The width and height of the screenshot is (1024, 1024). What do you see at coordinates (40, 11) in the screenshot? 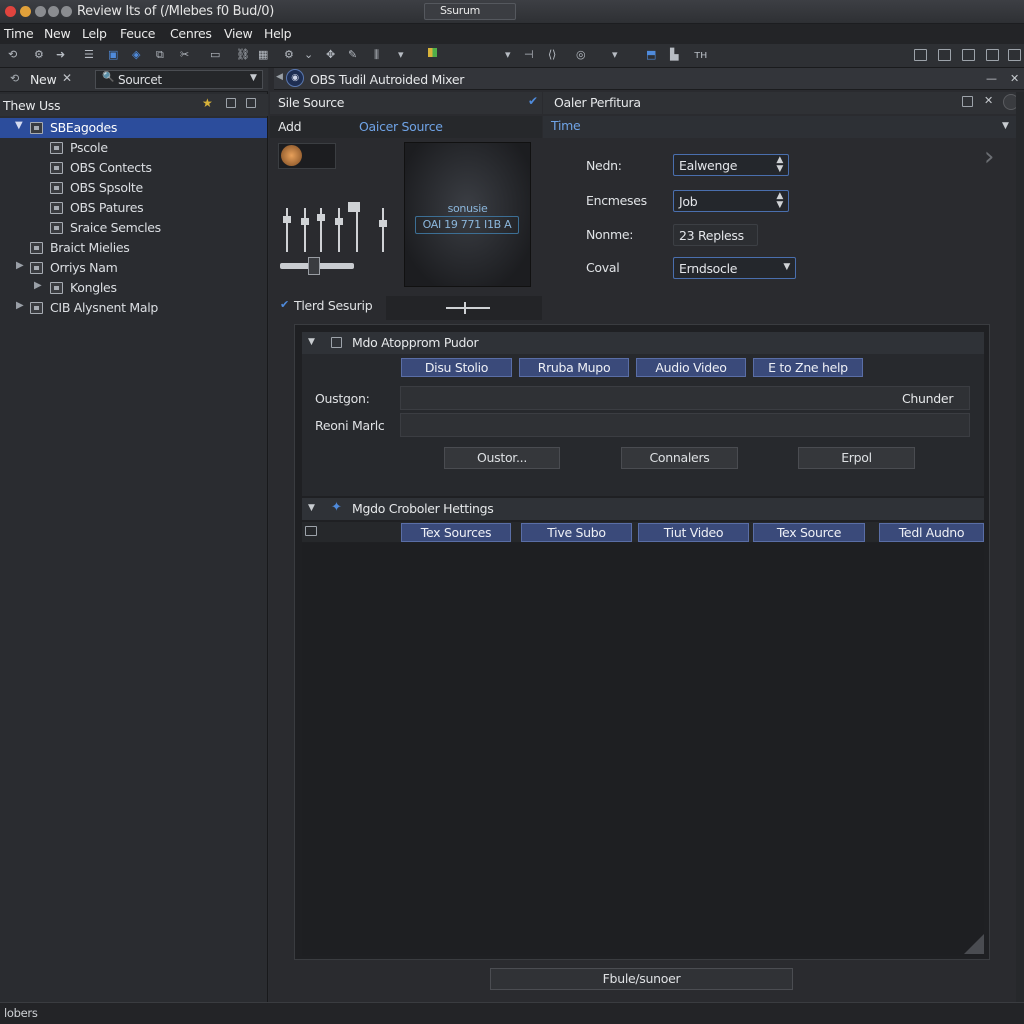
I see `maximize-window-button` at bounding box center [40, 11].